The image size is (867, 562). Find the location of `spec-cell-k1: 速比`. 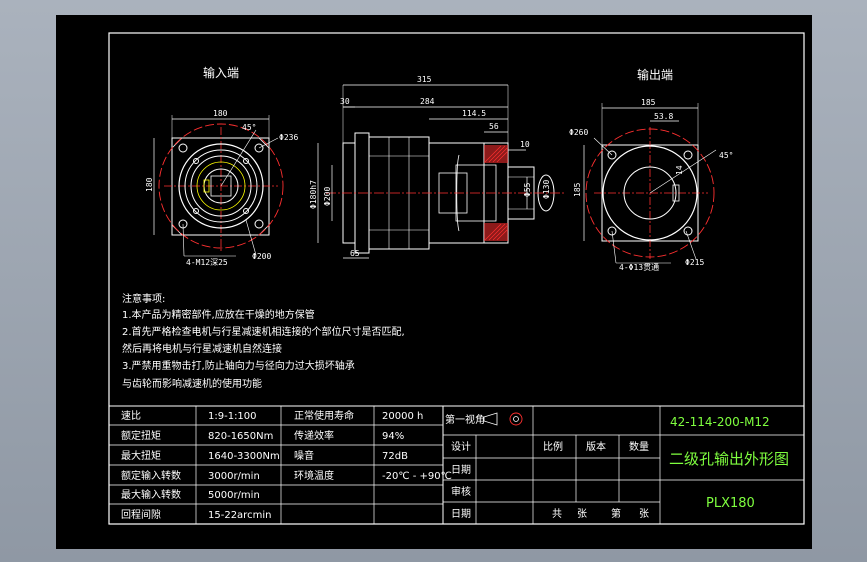

spec-cell-k1: 速比 is located at coordinates (131, 416).